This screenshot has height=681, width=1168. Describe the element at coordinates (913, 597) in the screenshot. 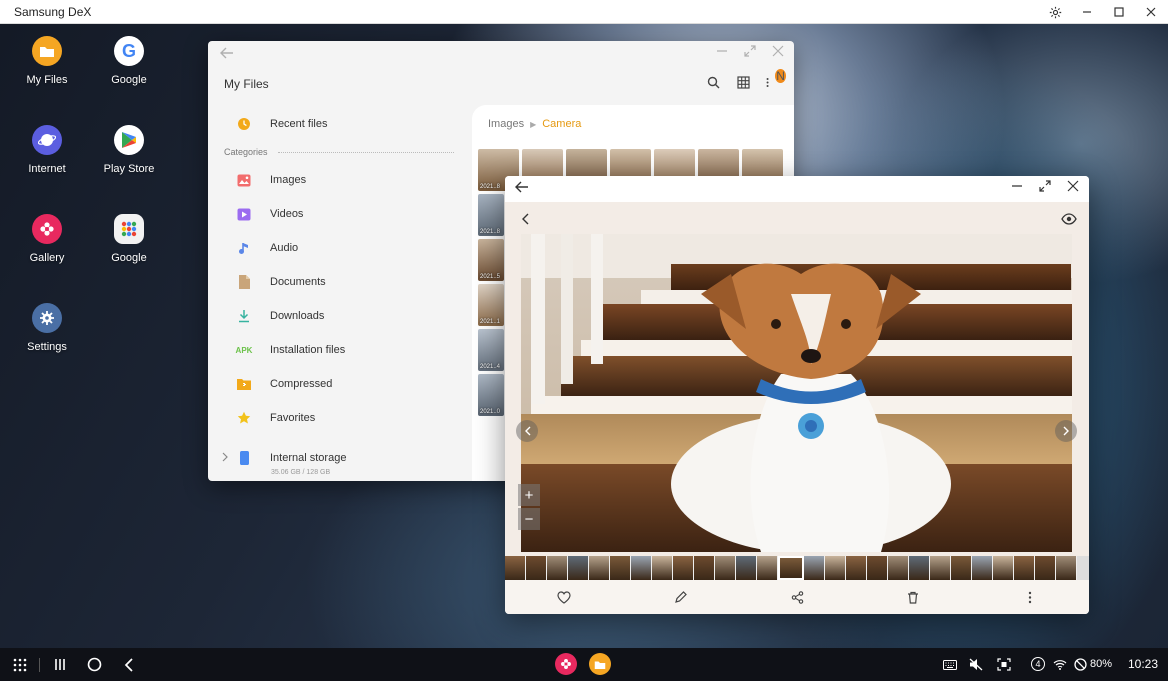

I see `delete-trash-icon` at that location.